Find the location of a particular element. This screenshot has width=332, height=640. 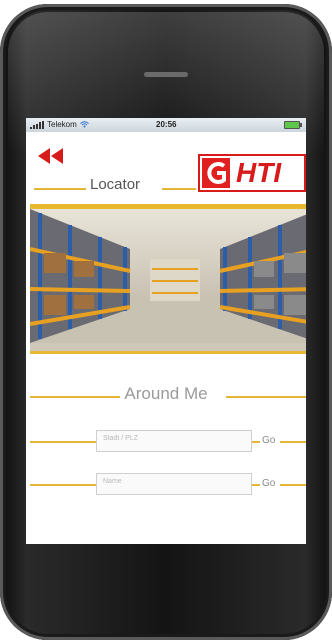

go-button-city: Go is located at coordinates (268, 440).